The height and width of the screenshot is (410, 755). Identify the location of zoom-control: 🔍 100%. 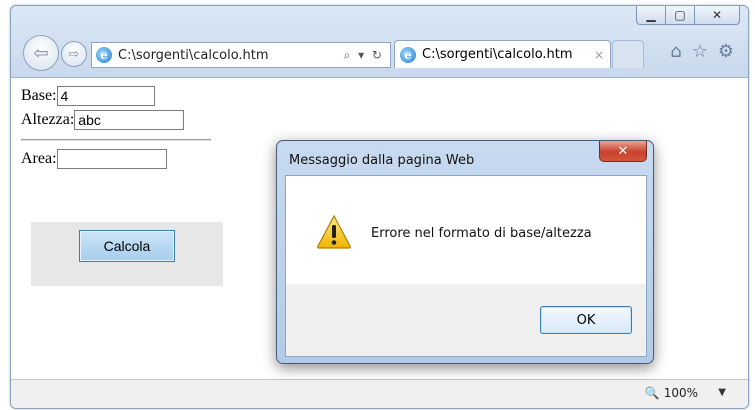
(671, 393).